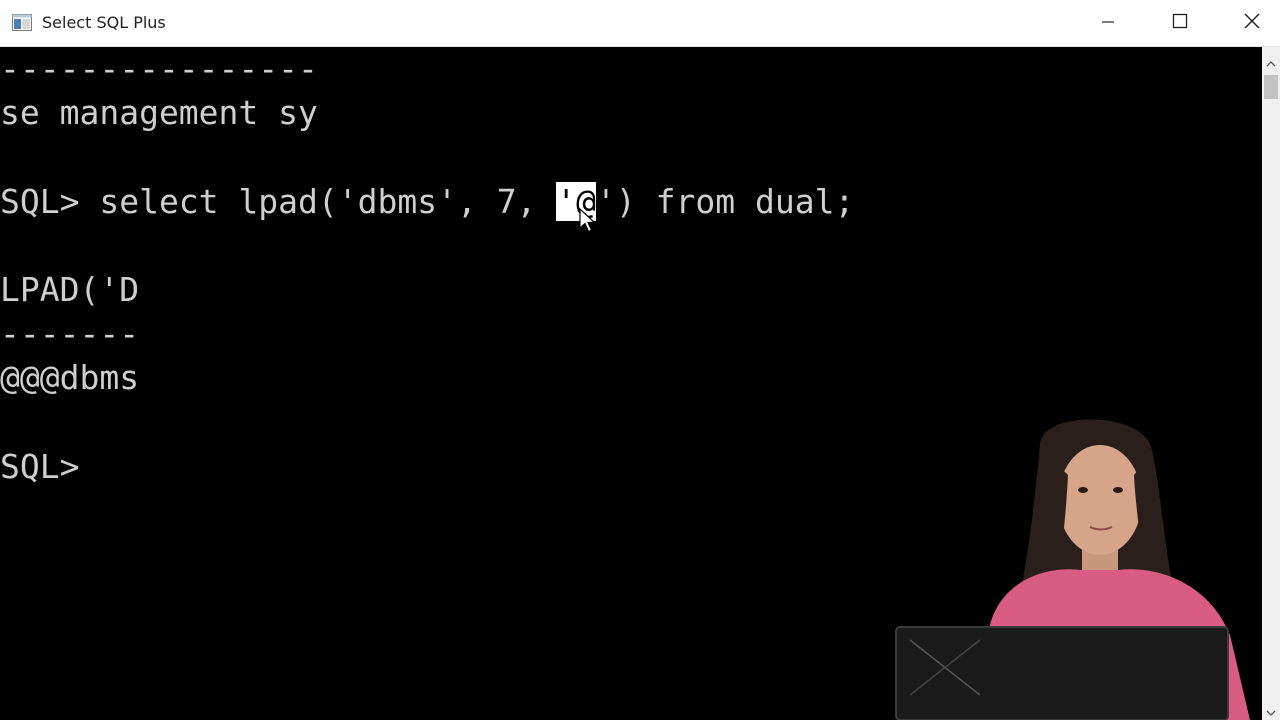 Image resolution: width=1280 pixels, height=720 pixels. I want to click on sql-prompt: SQL>, so click(49, 467).